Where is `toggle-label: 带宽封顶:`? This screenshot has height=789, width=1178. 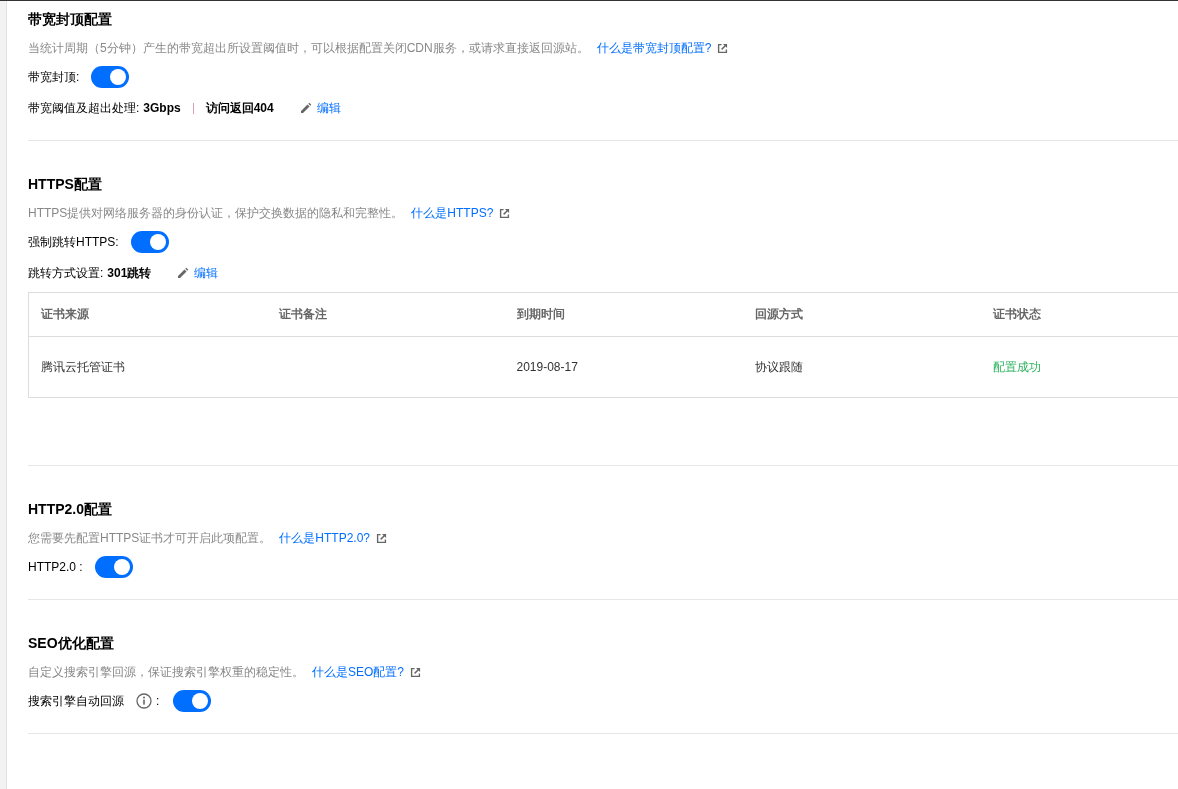 toggle-label: 带宽封顶: is located at coordinates (54, 77).